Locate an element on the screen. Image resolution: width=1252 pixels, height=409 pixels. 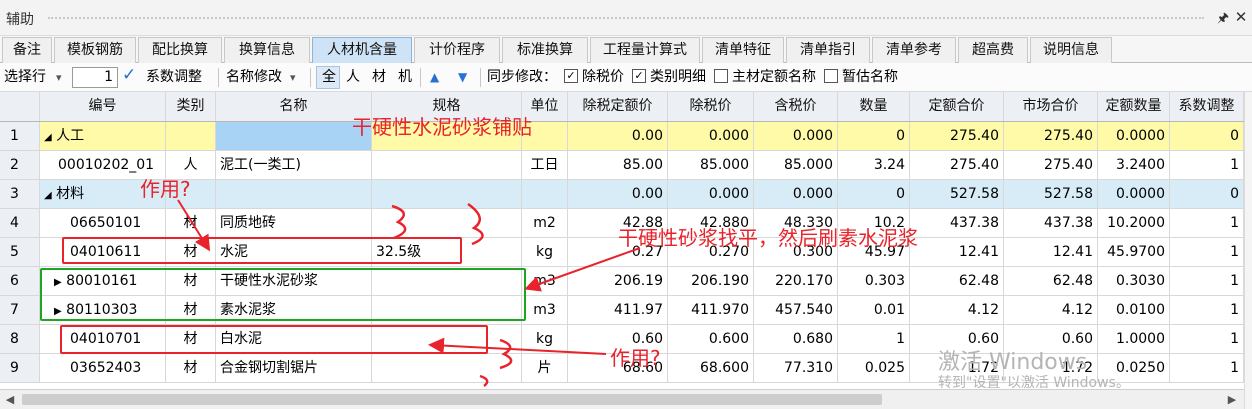
move-up-icon: ▲ is located at coordinates (434, 77).